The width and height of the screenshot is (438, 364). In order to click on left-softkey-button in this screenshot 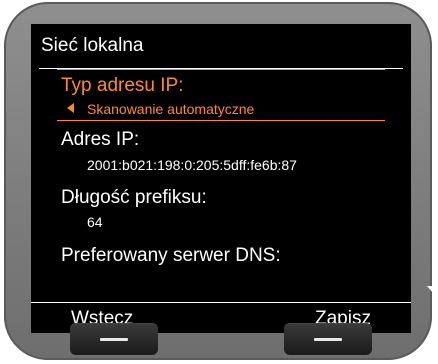, I will do `click(114, 339)`.